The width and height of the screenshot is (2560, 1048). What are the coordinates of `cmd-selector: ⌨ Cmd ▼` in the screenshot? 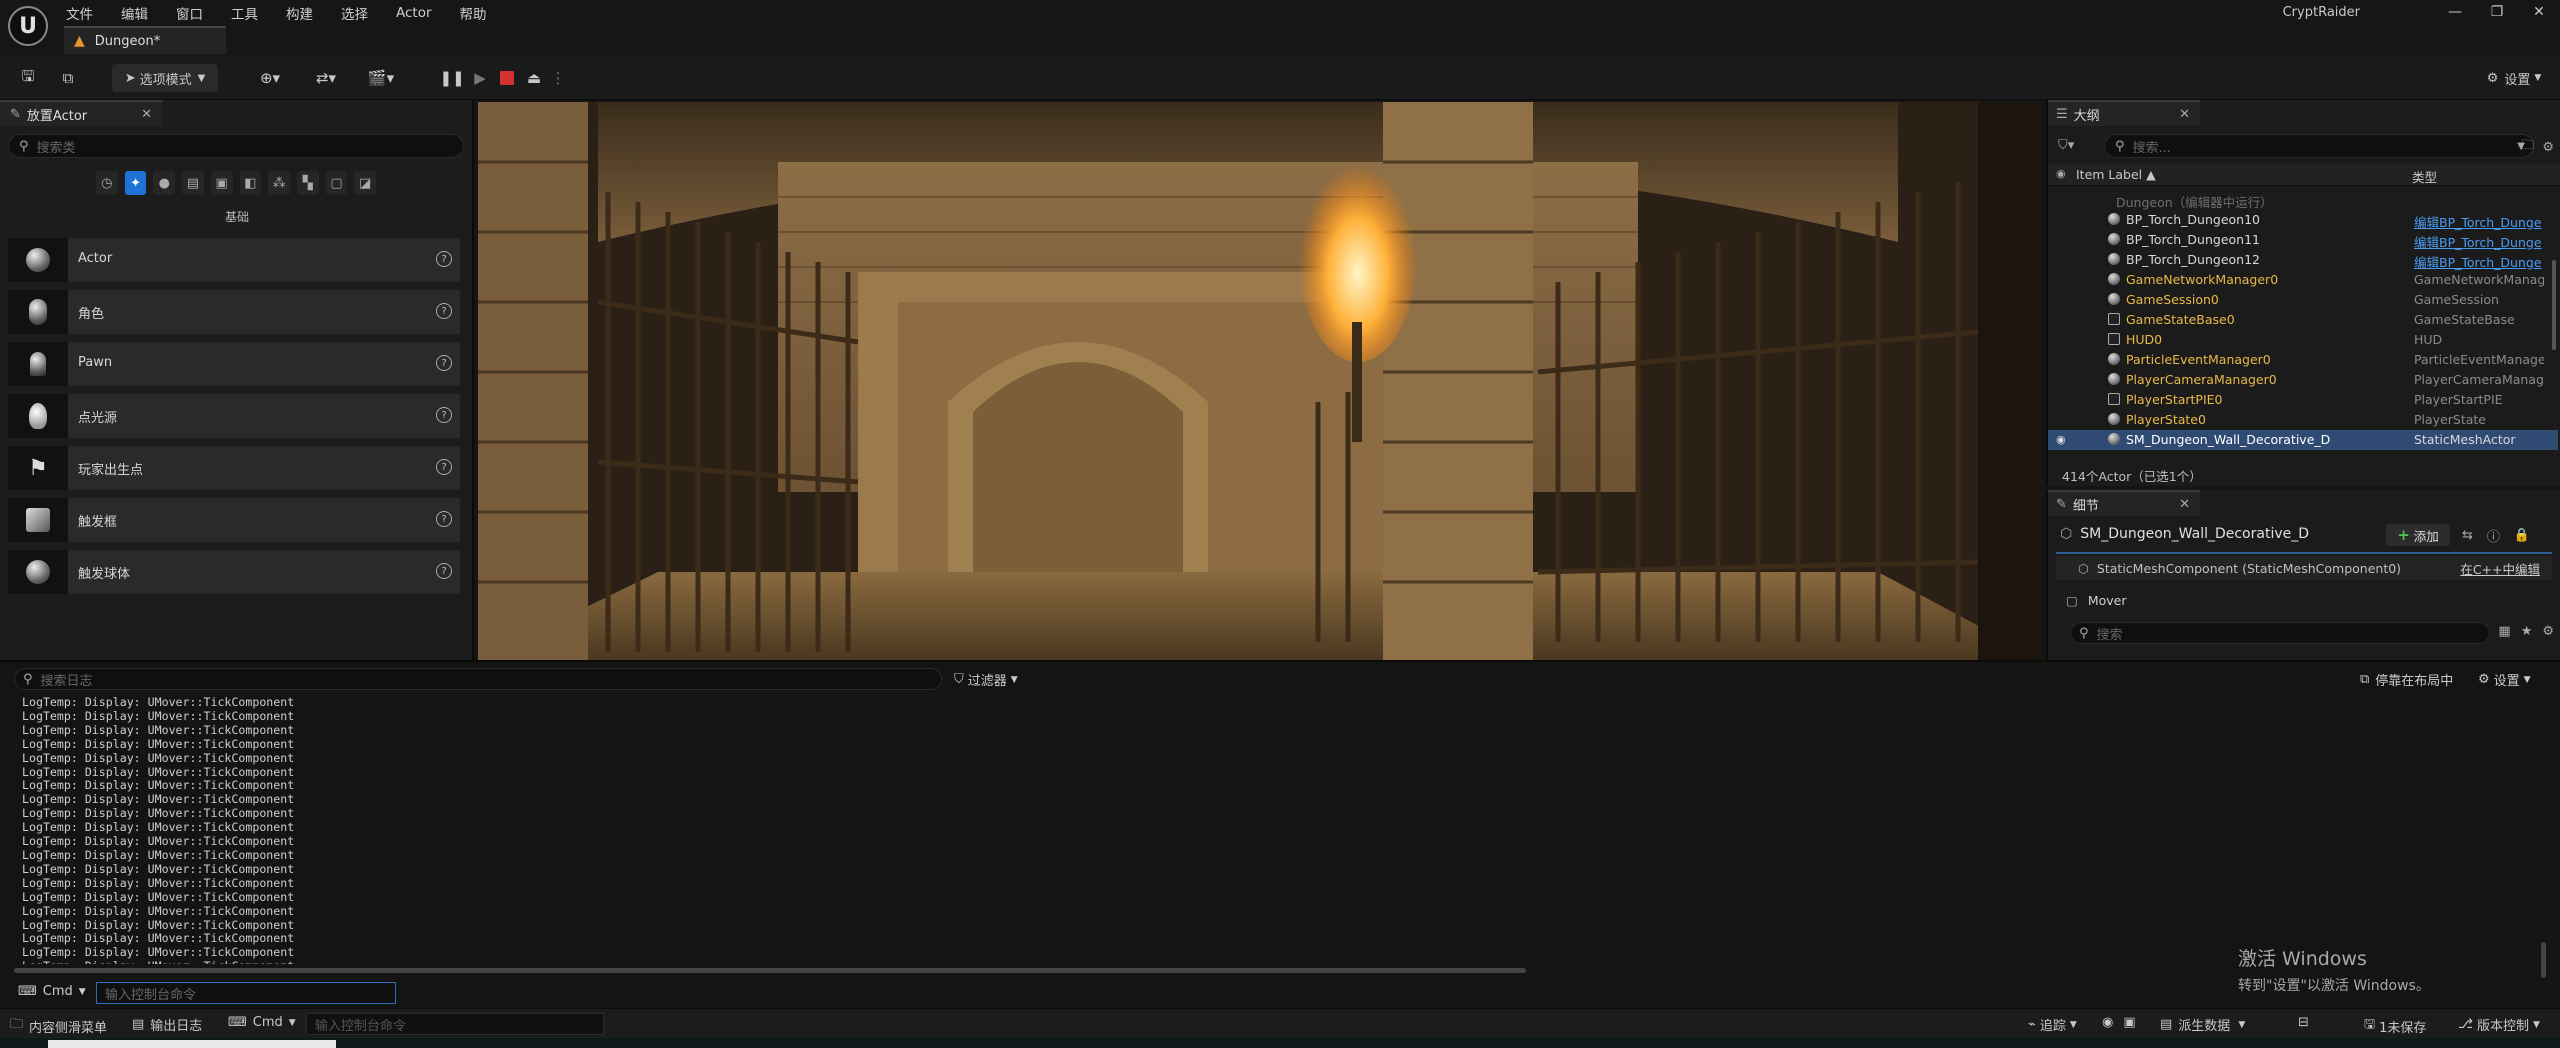 It's located at (52, 991).